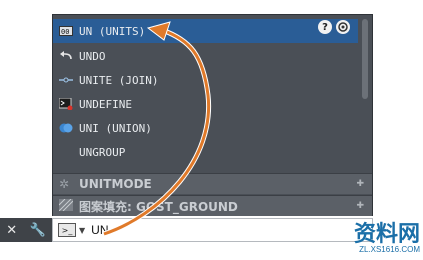 The width and height of the screenshot is (423, 260). I want to click on svg-text: 00, so click(65, 32).